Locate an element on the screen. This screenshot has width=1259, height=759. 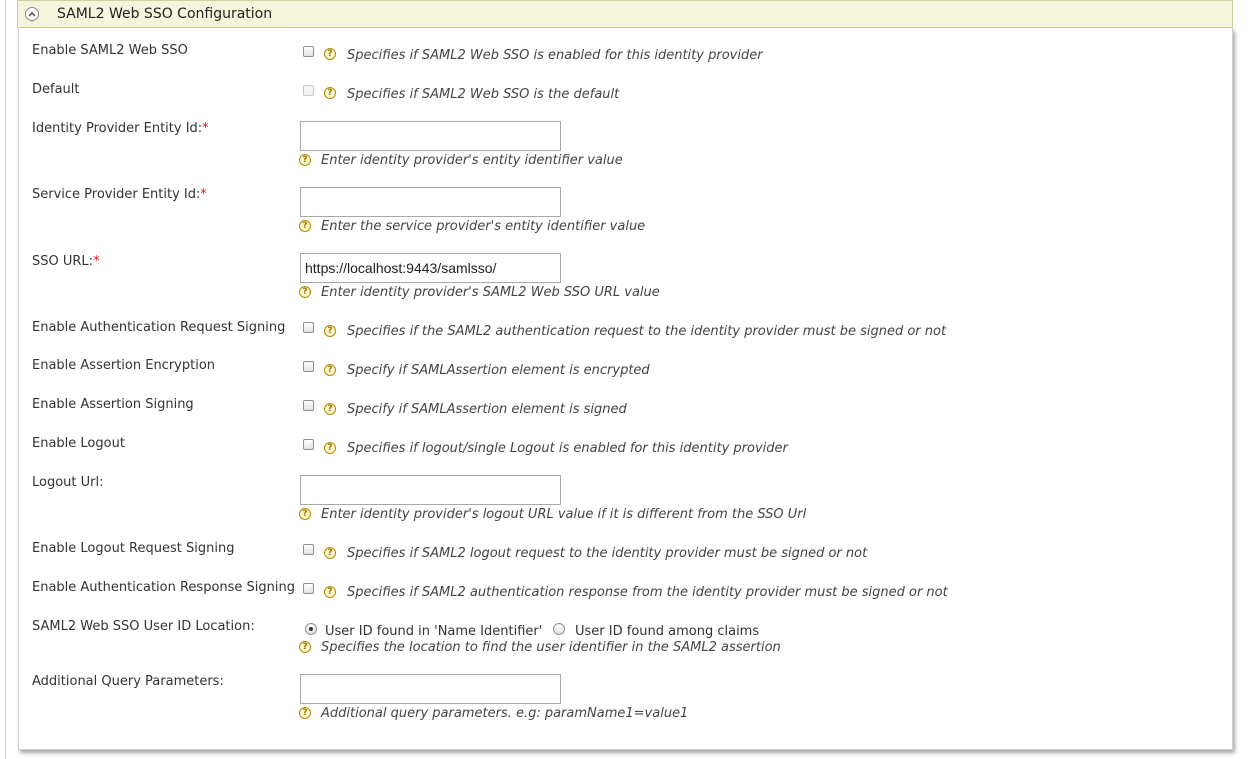
logout-label: Enable Logout is located at coordinates (78, 443).